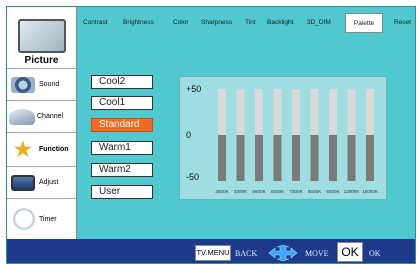 The image size is (420, 266). What do you see at coordinates (280, 23) in the screenshot?
I see `tab-backlight: Backlight` at bounding box center [280, 23].